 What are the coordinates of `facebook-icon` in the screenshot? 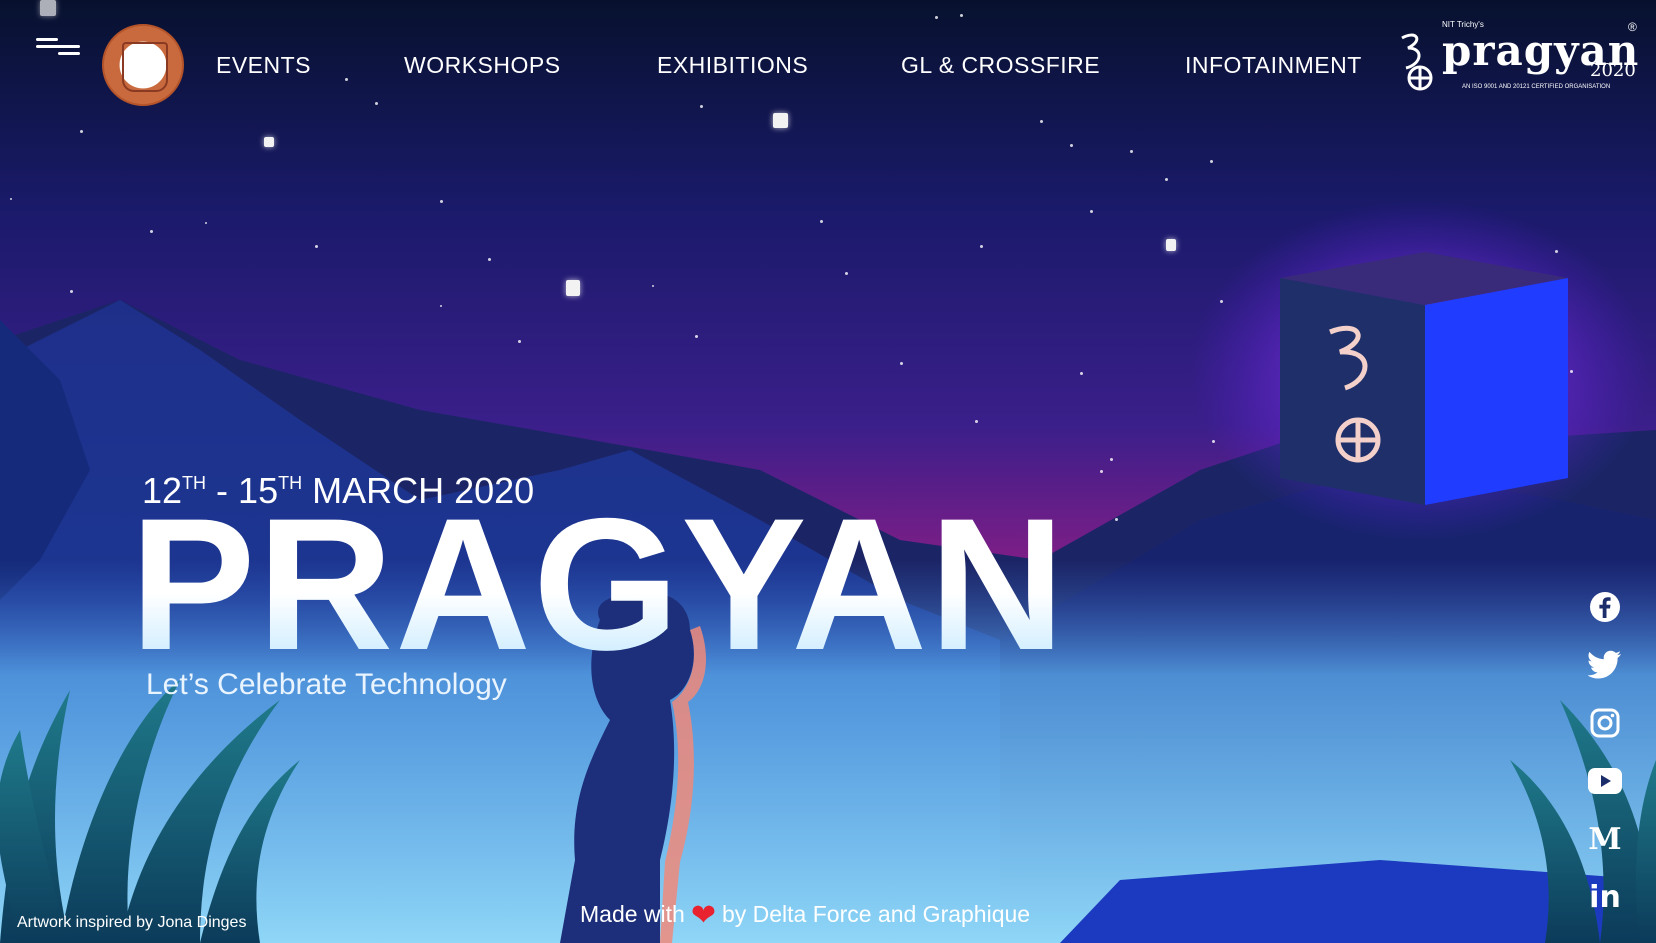 It's located at (1605, 607).